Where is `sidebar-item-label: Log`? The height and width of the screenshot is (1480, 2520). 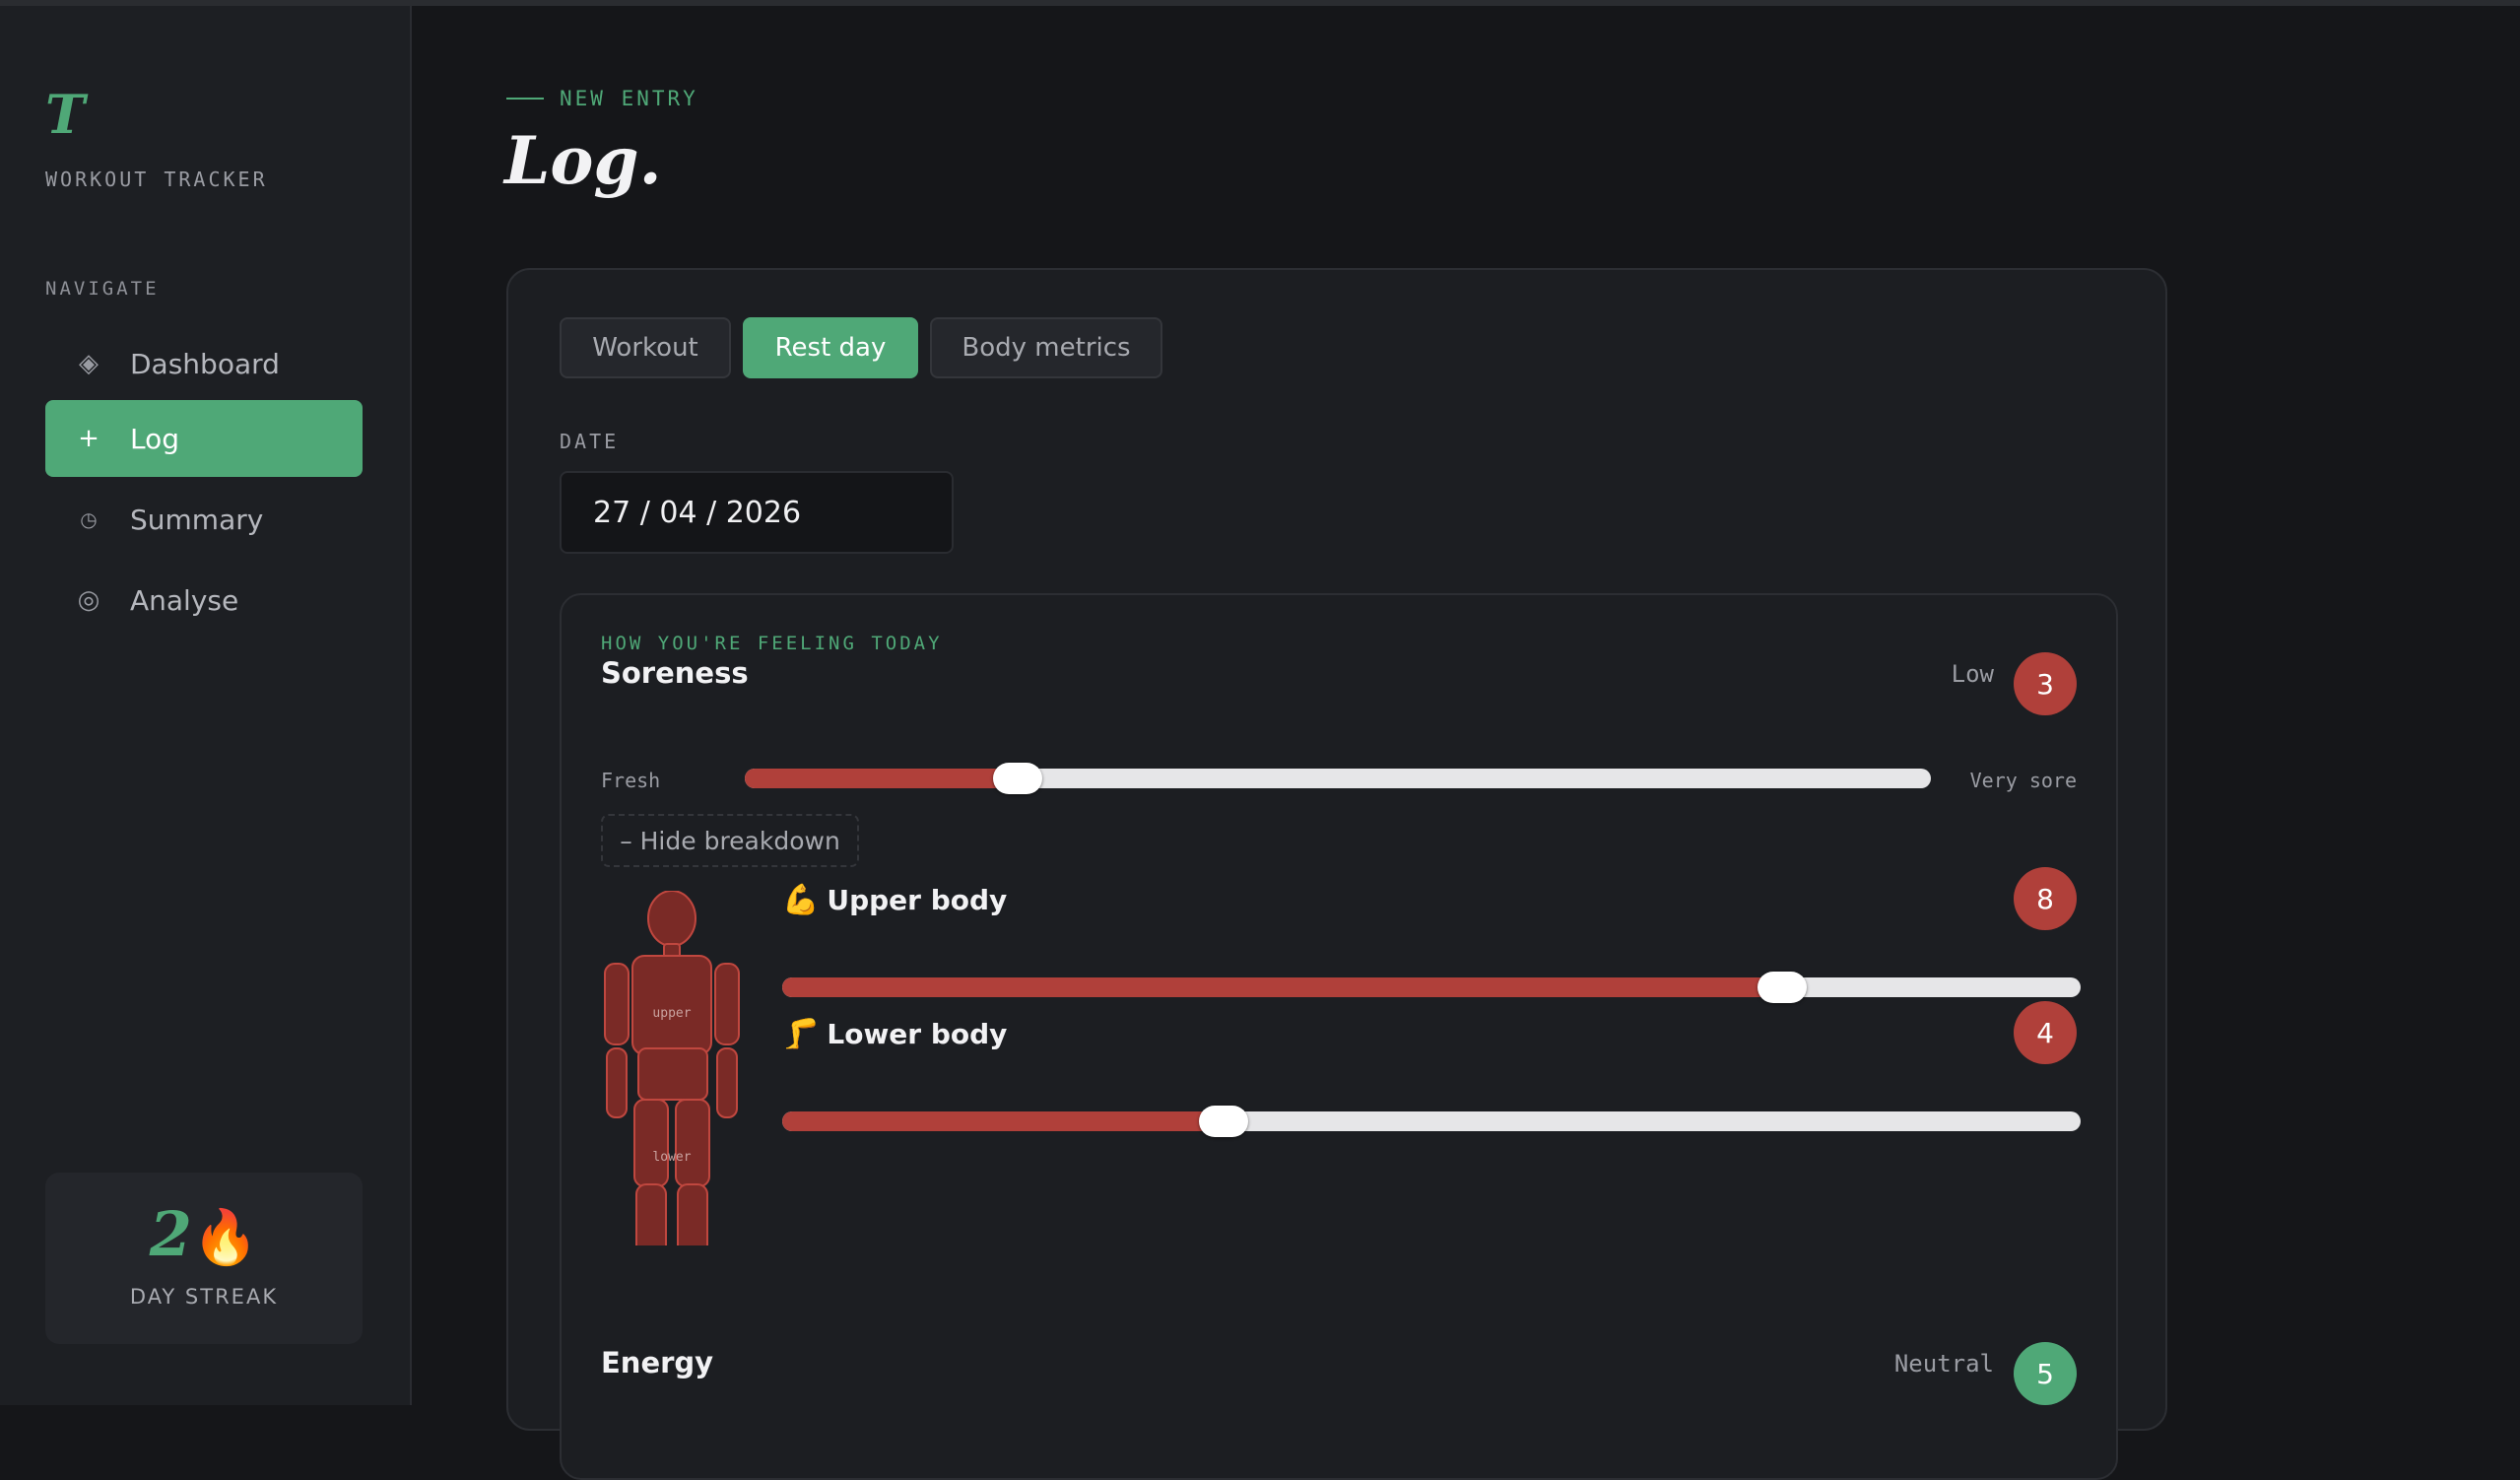 sidebar-item-label: Log is located at coordinates (155, 438).